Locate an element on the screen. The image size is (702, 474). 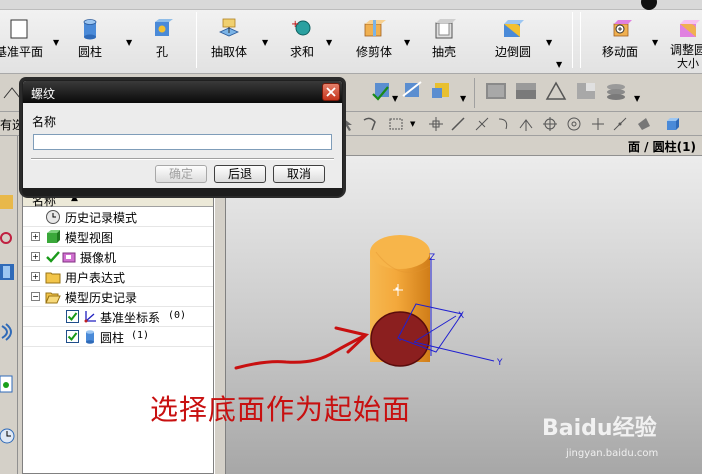
top-strip is located at coordinates (351, 5).